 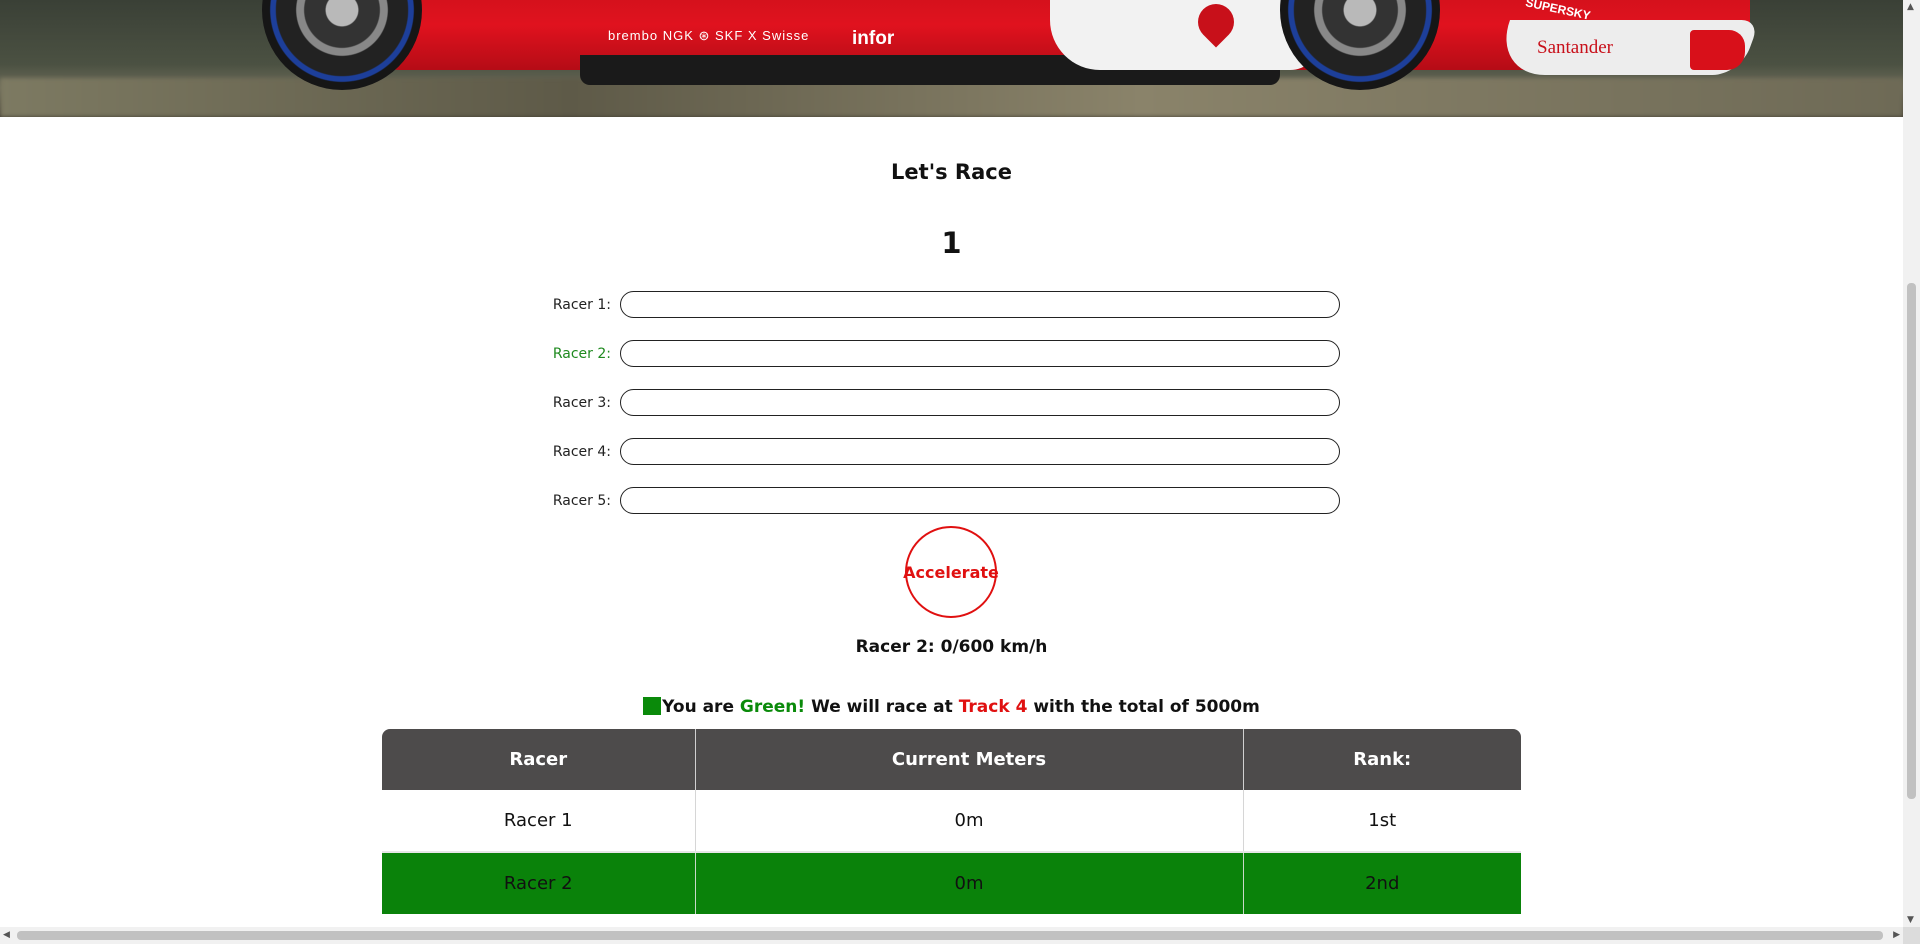 What do you see at coordinates (1382, 759) in the screenshot?
I see `column-header-rank: Rank:` at bounding box center [1382, 759].